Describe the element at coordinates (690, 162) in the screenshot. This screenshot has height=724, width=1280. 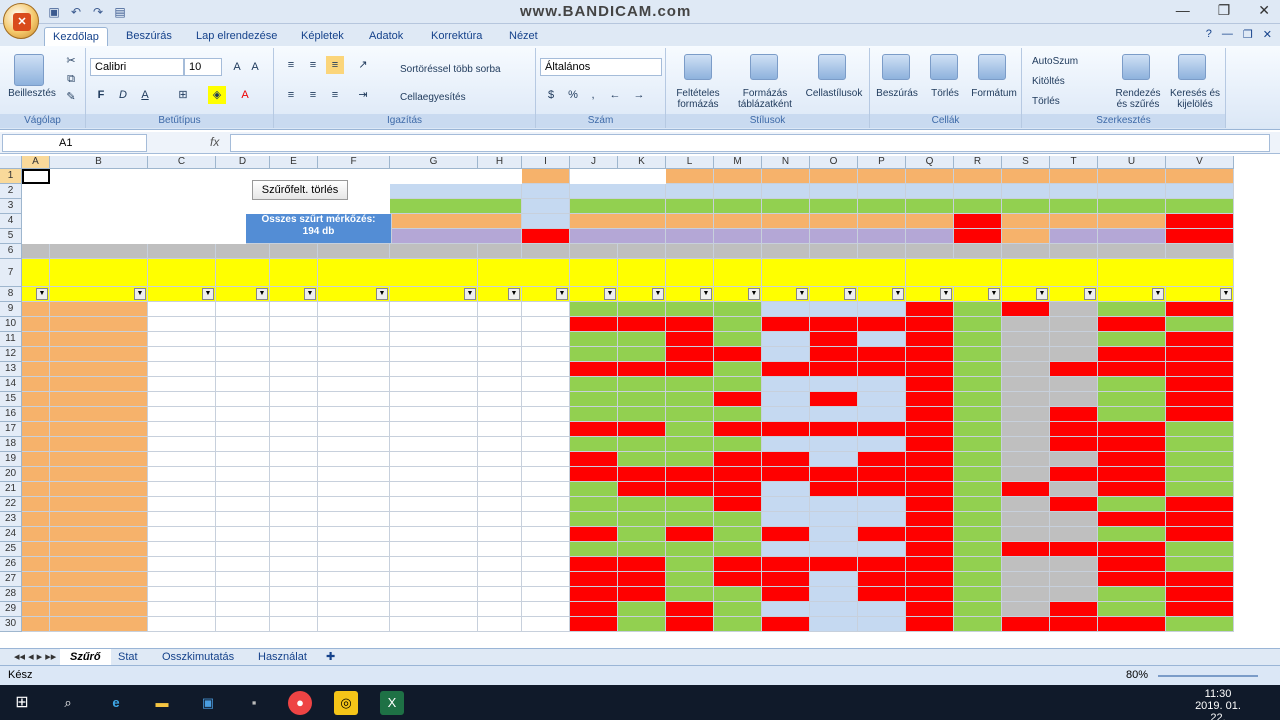
I see `column-header-L: L` at that location.